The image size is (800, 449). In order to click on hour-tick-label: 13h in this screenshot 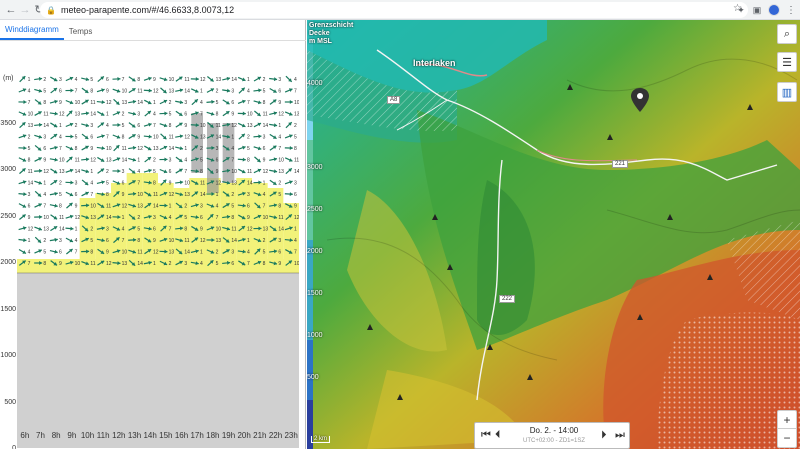, I will do `click(134, 435)`.